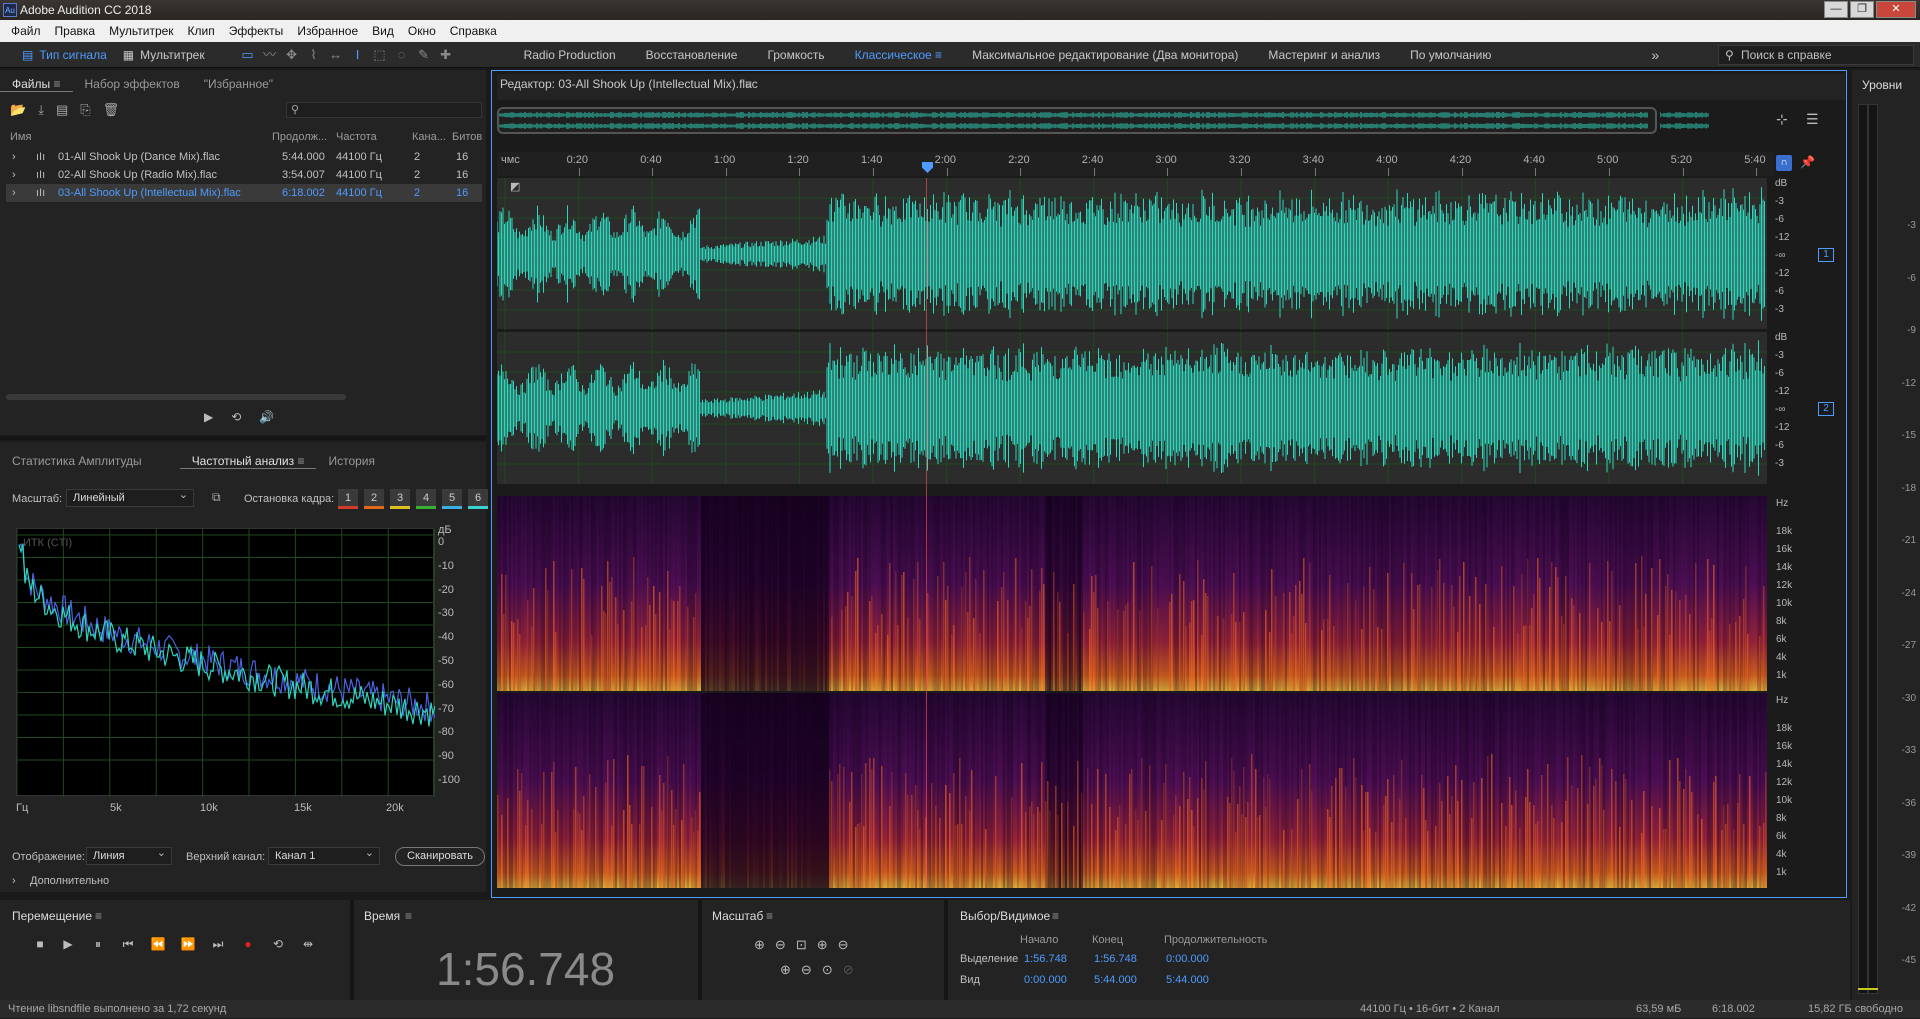 This screenshot has width=1920, height=1019. What do you see at coordinates (570, 55) in the screenshot?
I see `workspace-radio-production: Radio Production` at bounding box center [570, 55].